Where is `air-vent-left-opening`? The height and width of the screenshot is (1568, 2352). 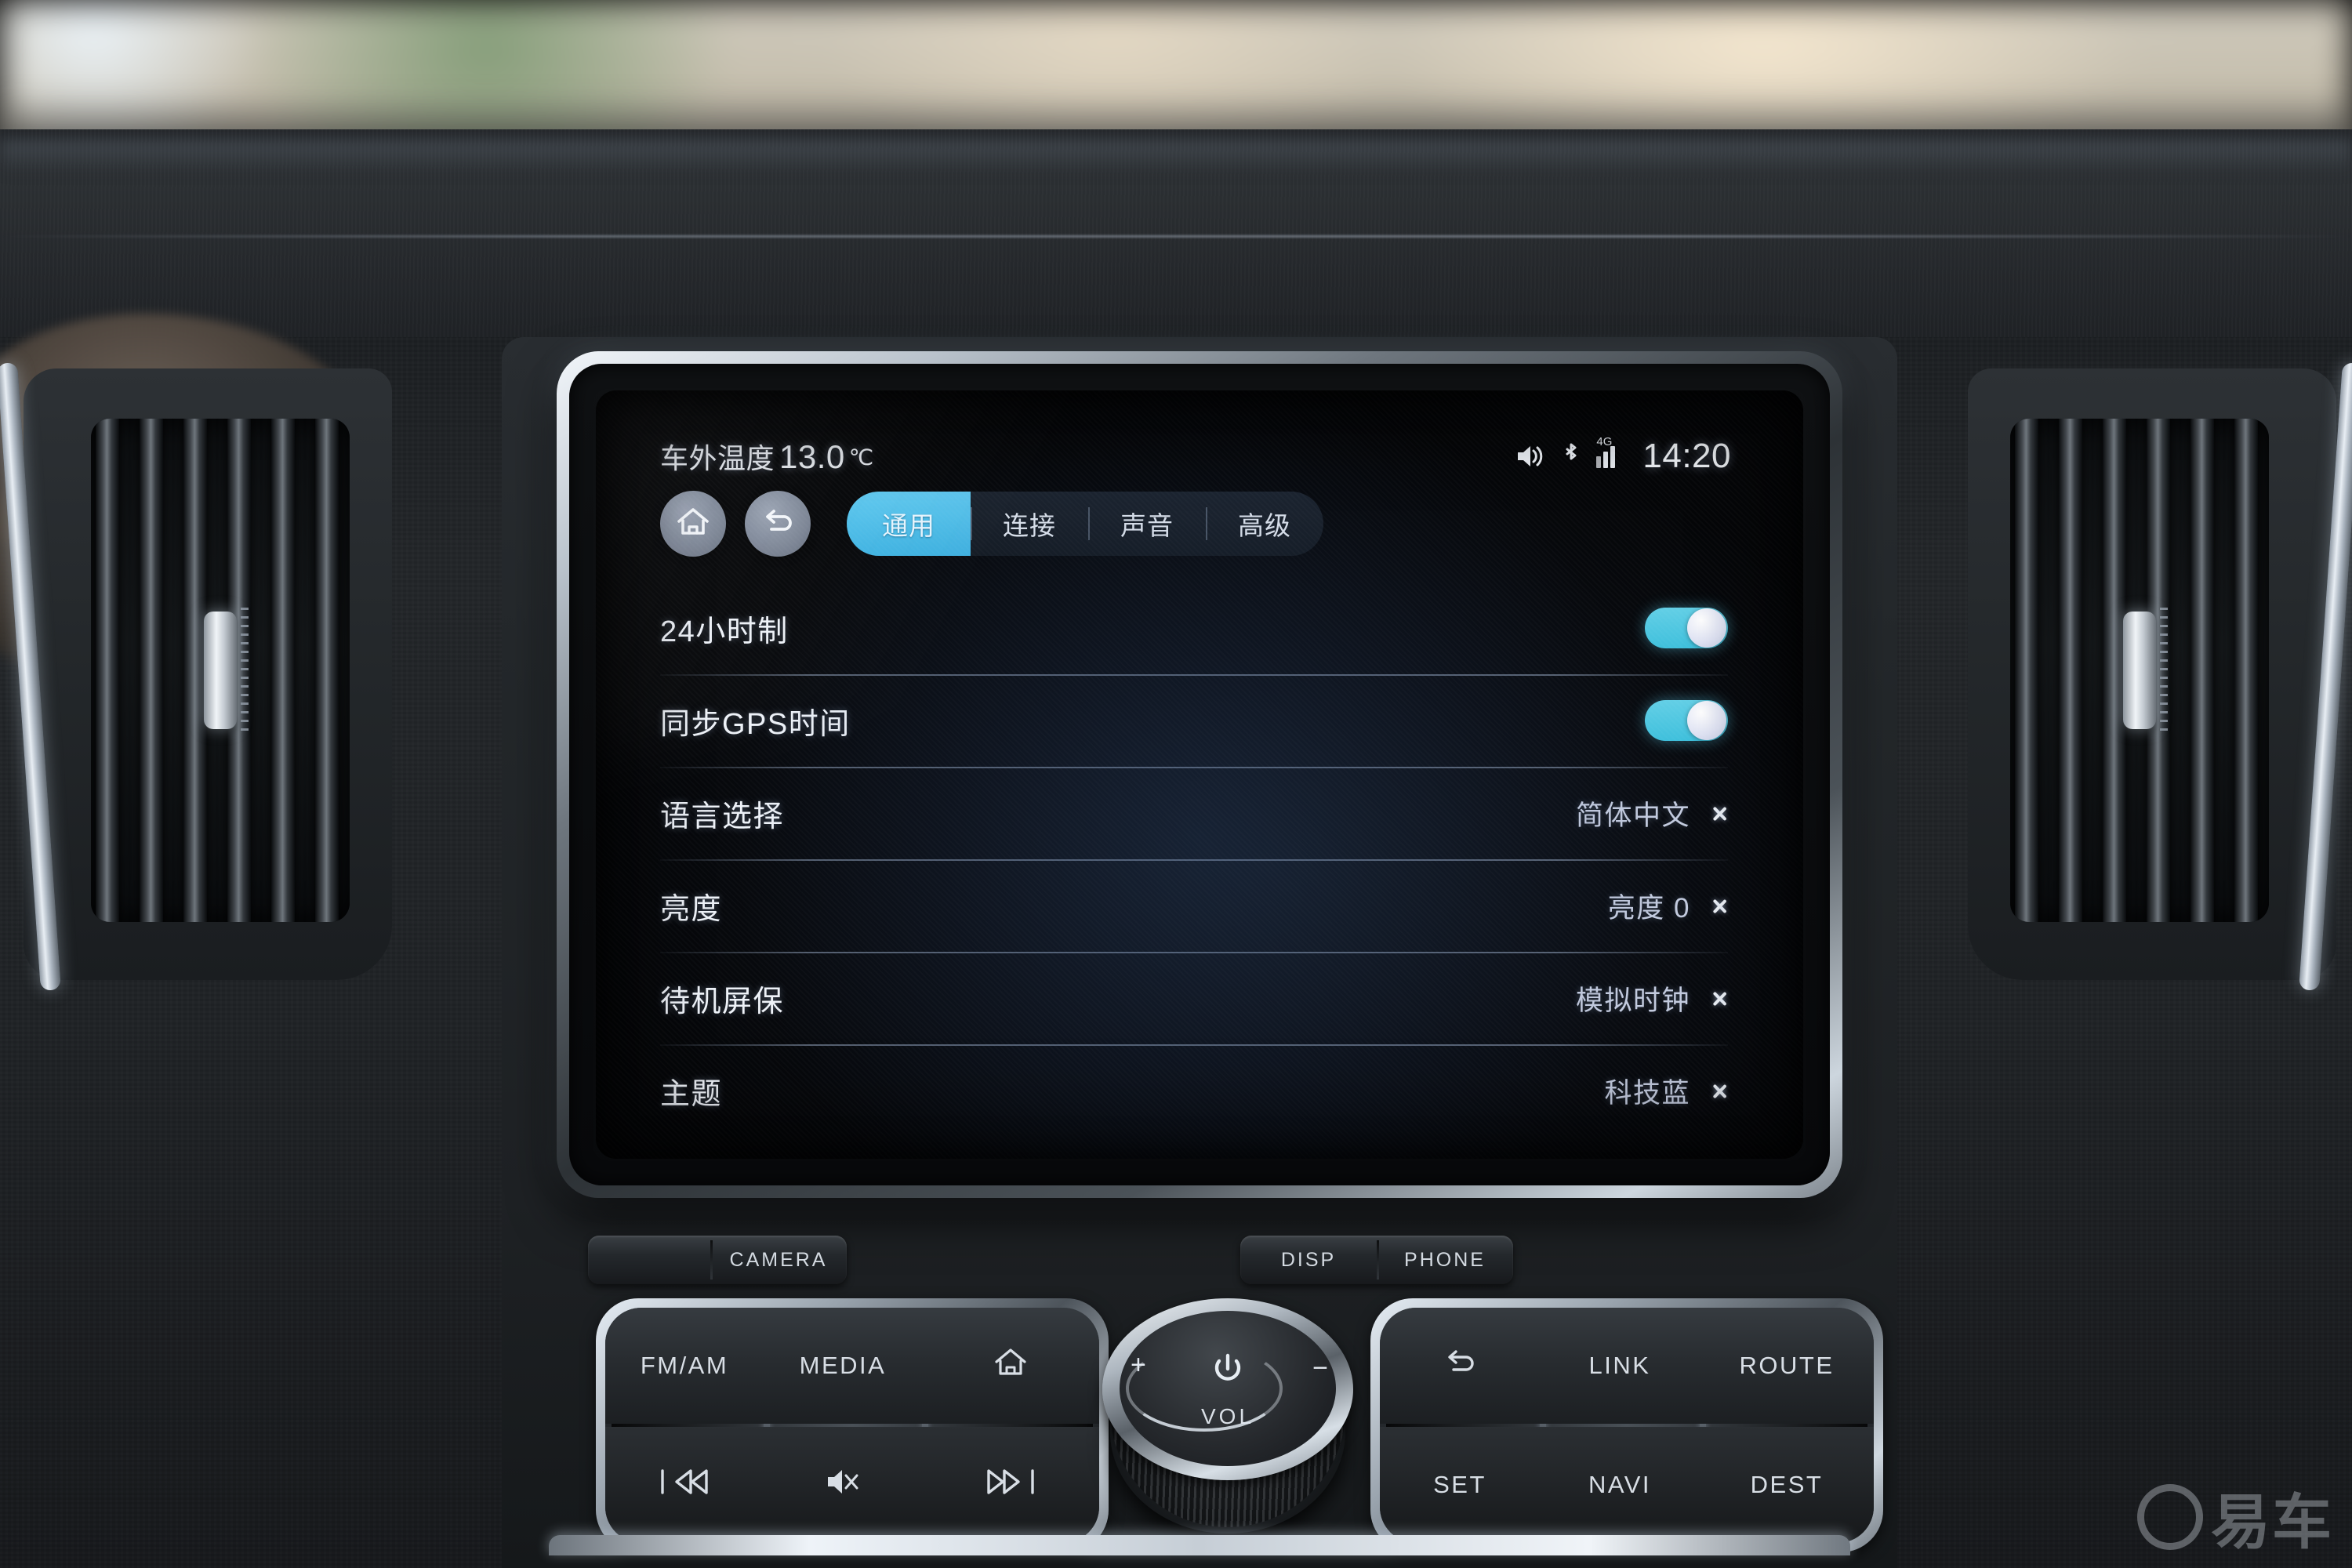
air-vent-left-opening is located at coordinates (220, 670).